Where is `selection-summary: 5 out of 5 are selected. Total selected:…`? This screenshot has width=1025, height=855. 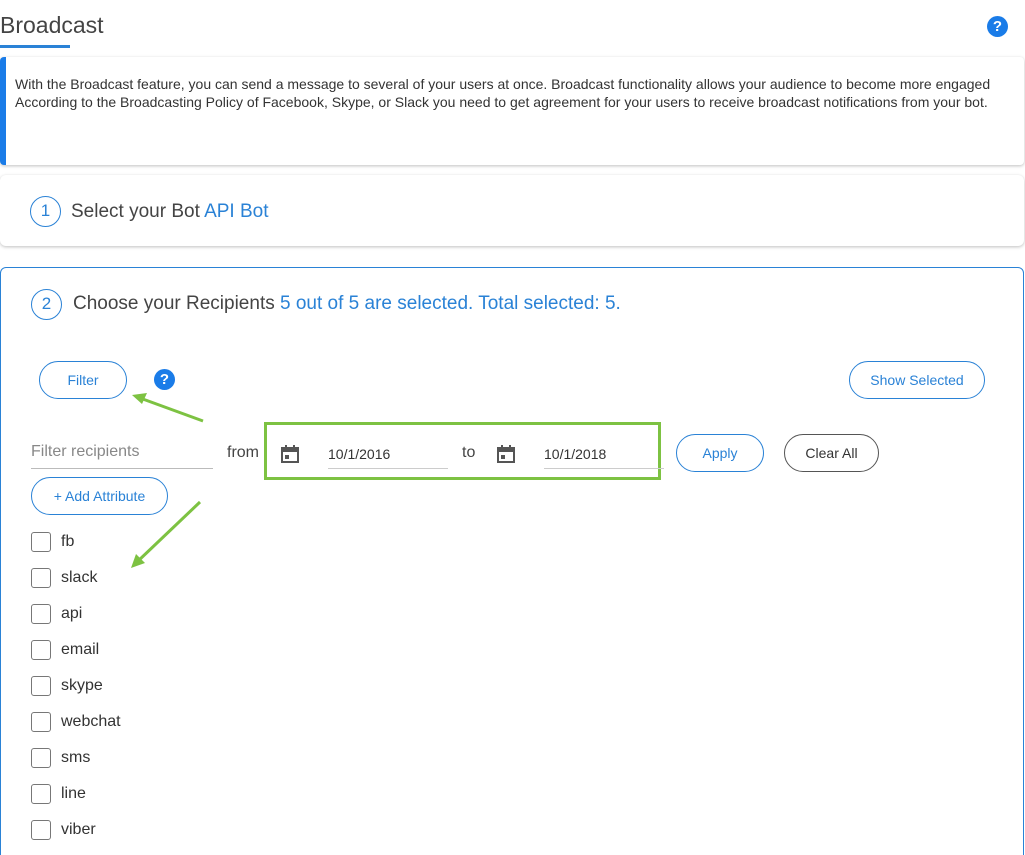
selection-summary: 5 out of 5 are selected. Total selected:… is located at coordinates (450, 303).